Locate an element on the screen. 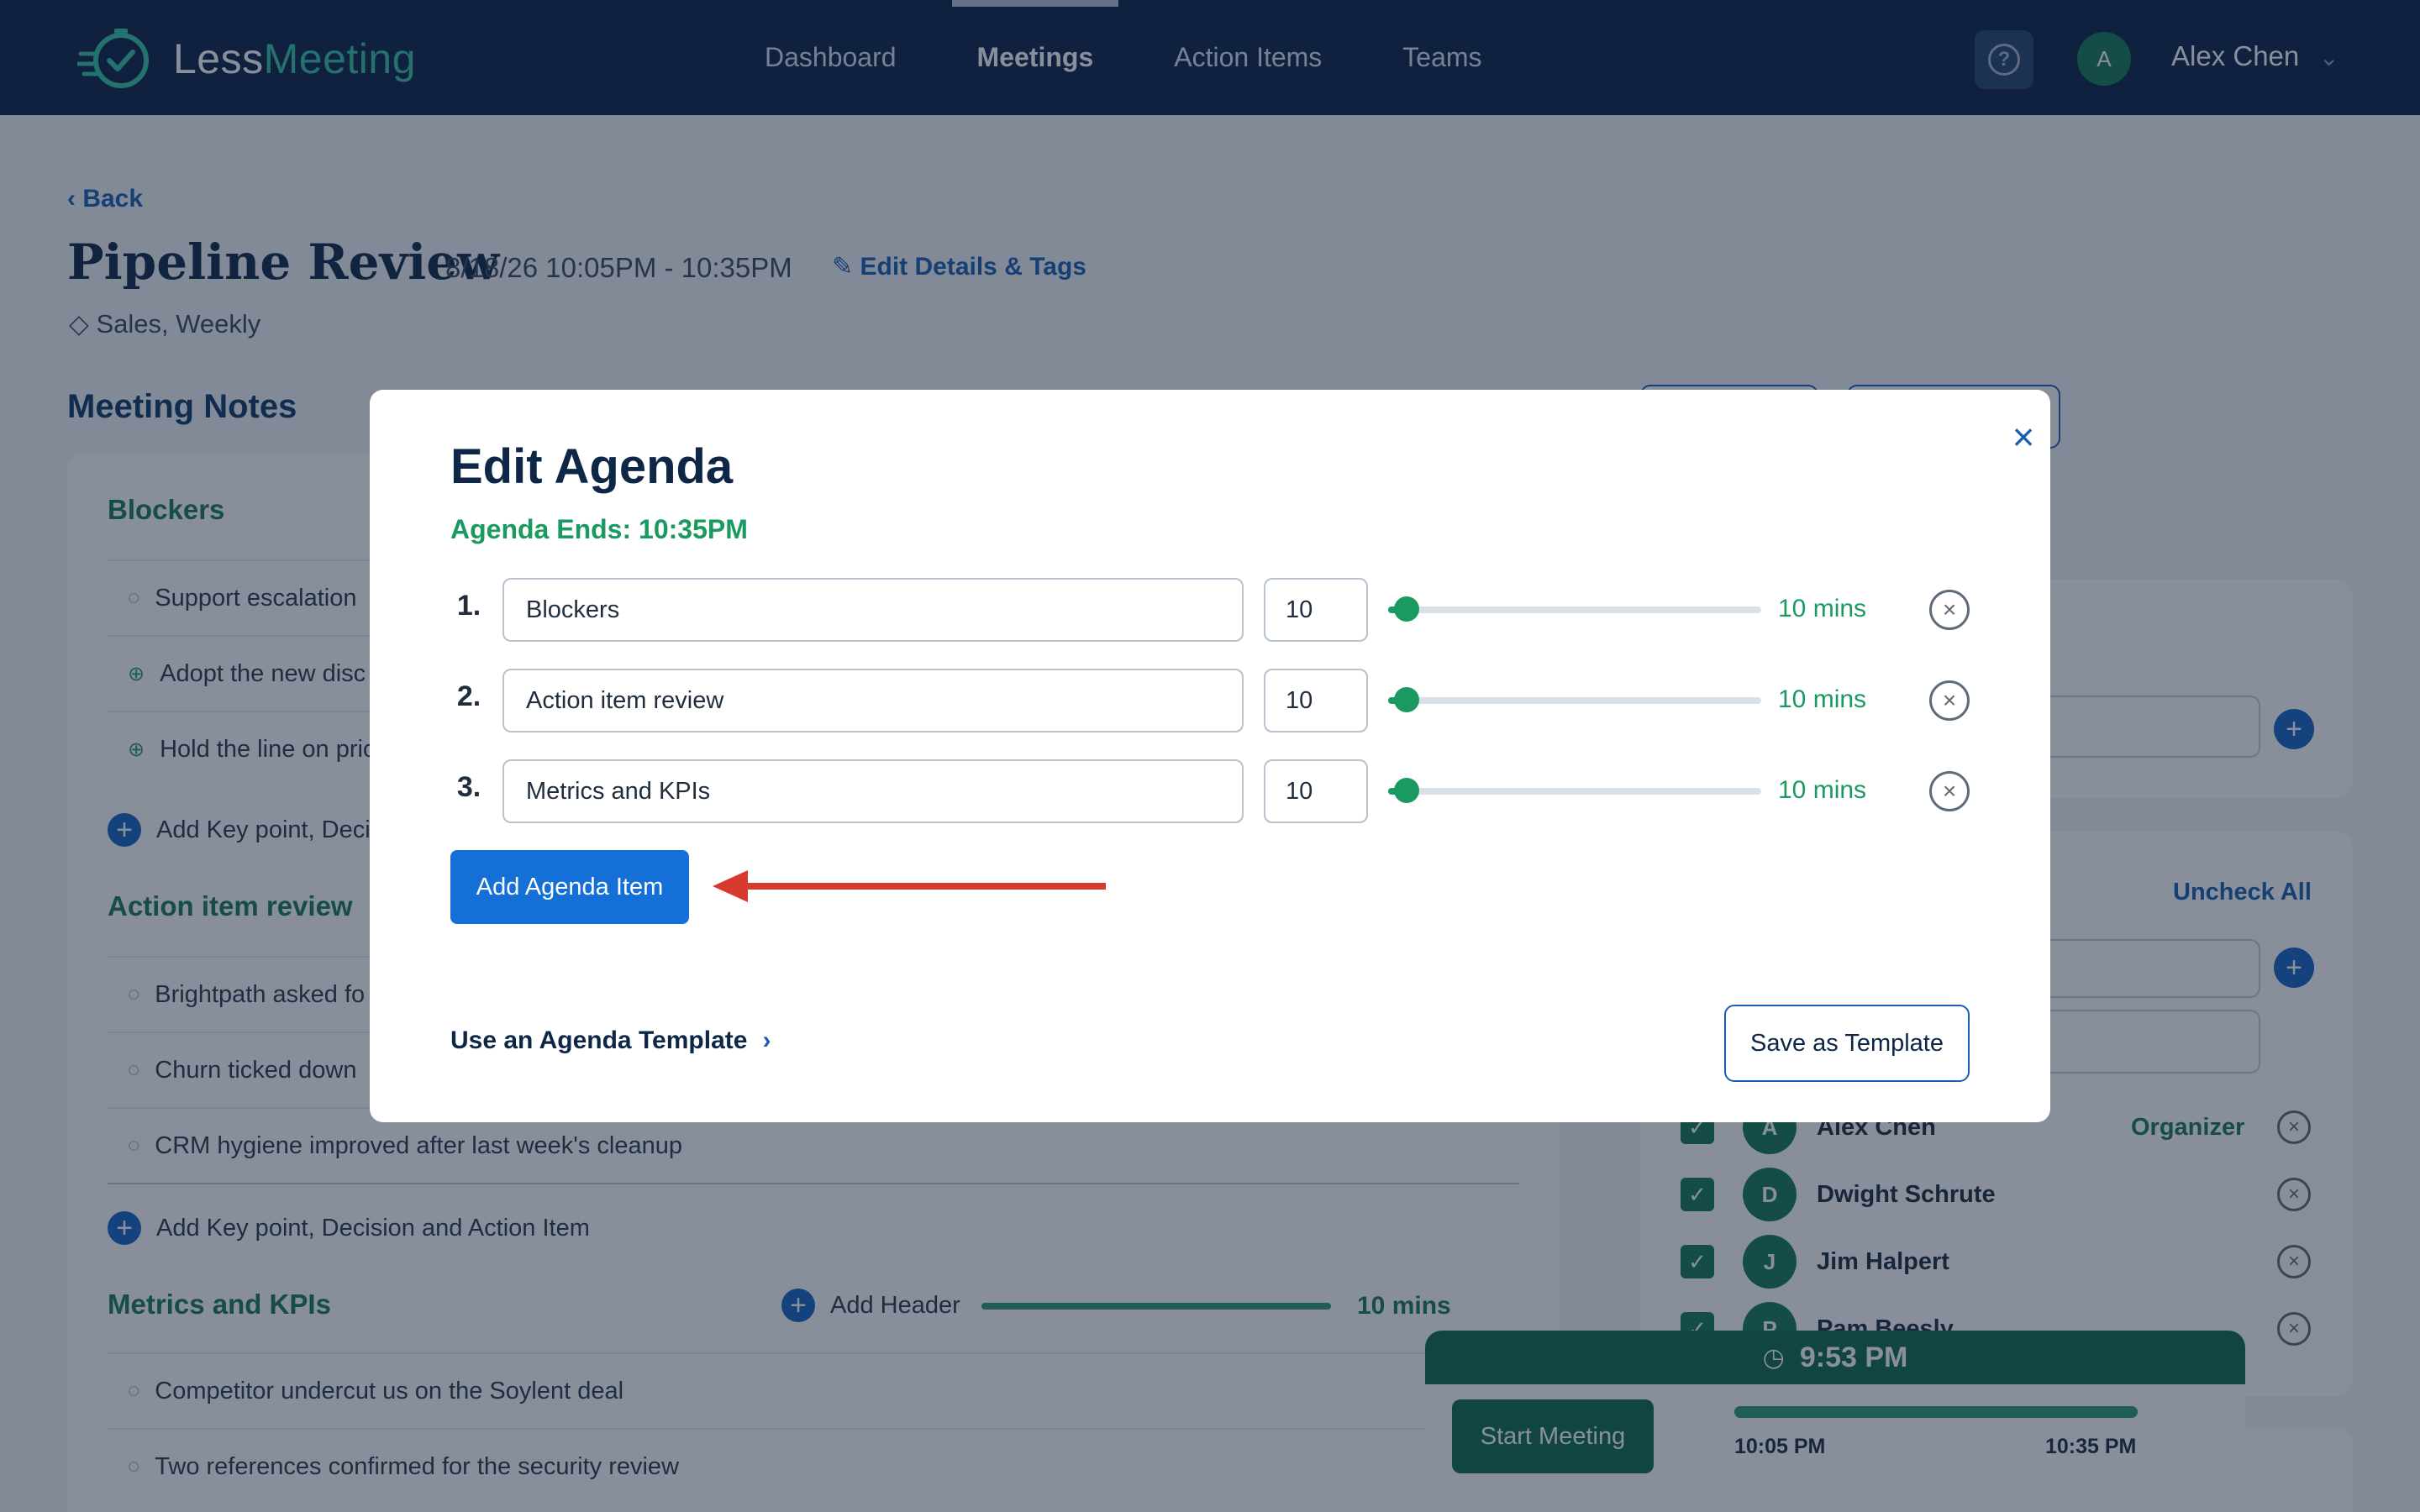 The image size is (2420, 1512). agenda-item-row: 1. 10 mins × is located at coordinates (1210, 610).